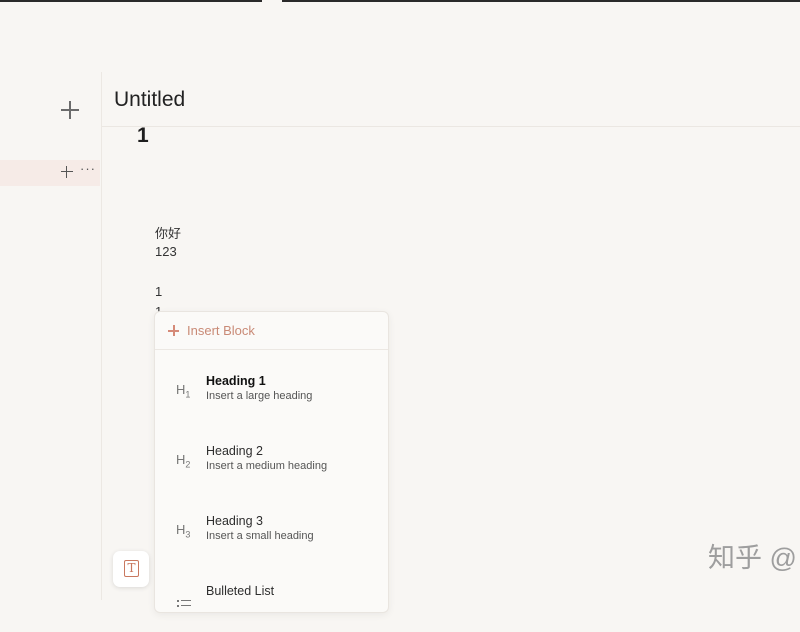  Describe the element at coordinates (158, 291) in the screenshot. I see `text-block: 1` at that location.